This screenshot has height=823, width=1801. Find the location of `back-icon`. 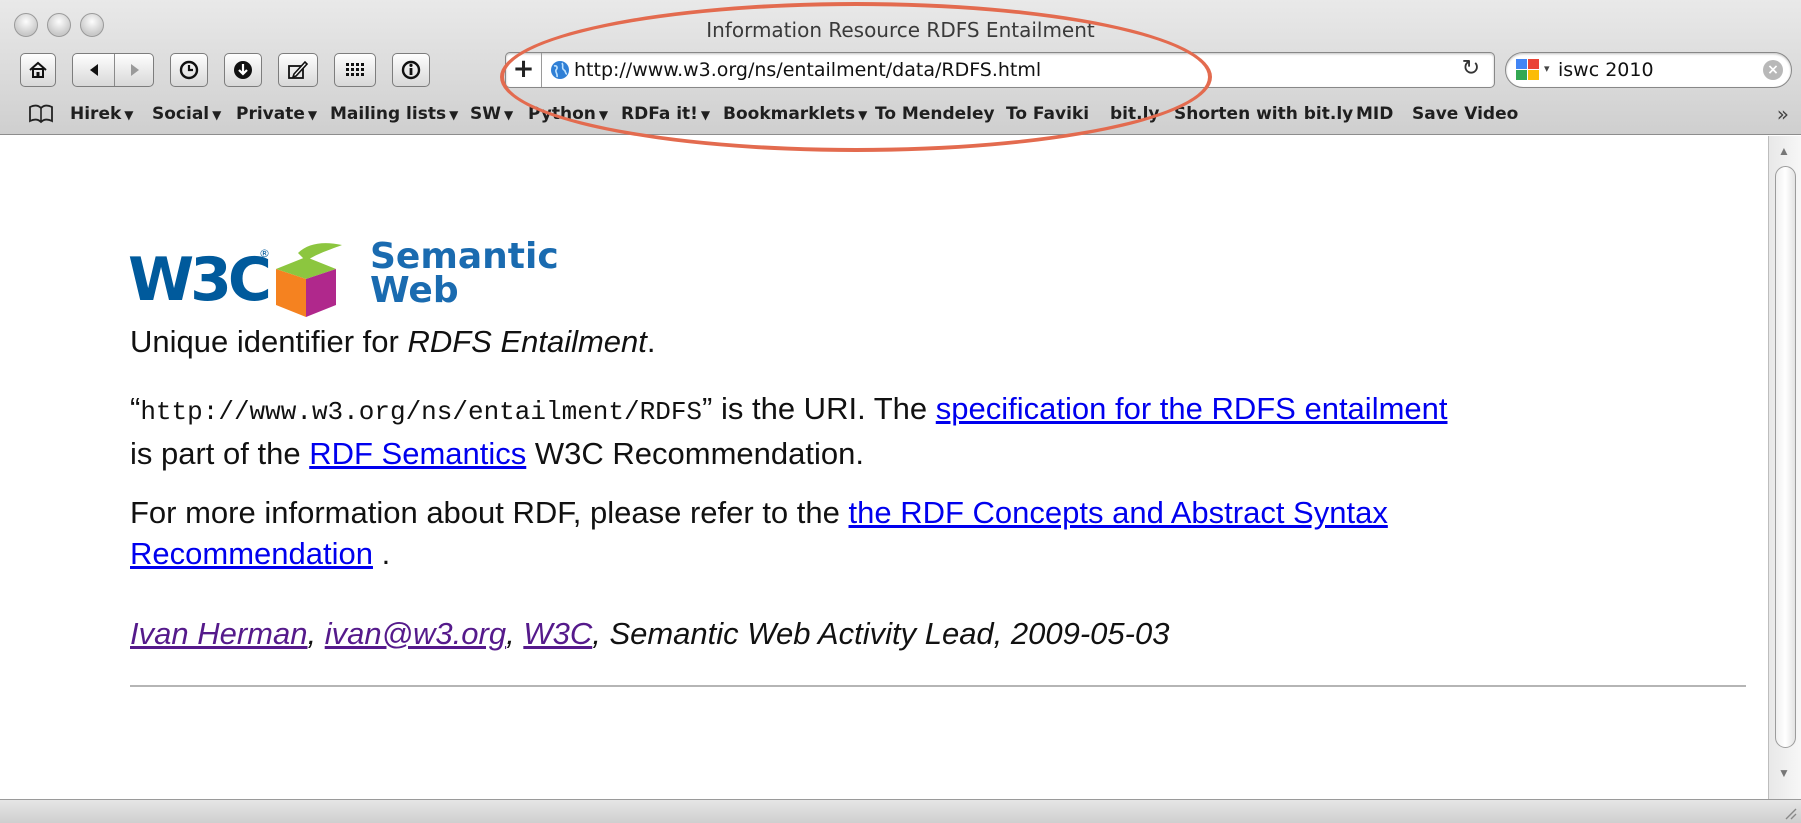

back-icon is located at coordinates (93, 70).